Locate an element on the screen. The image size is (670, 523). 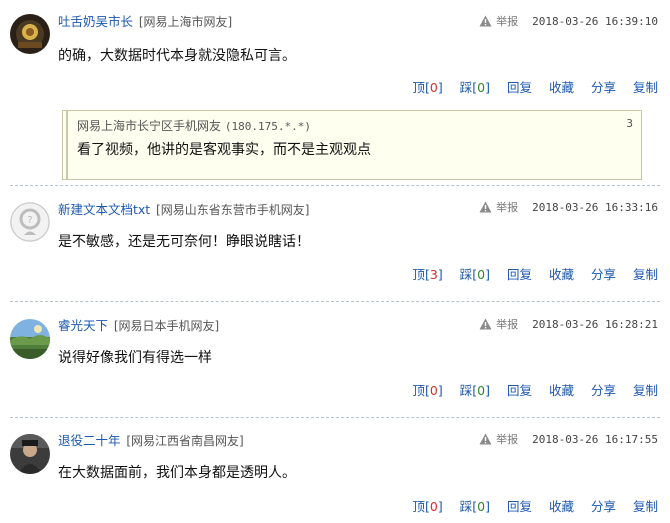
user-location: [网易山东省东营市手机网友] is located at coordinates (233, 210).